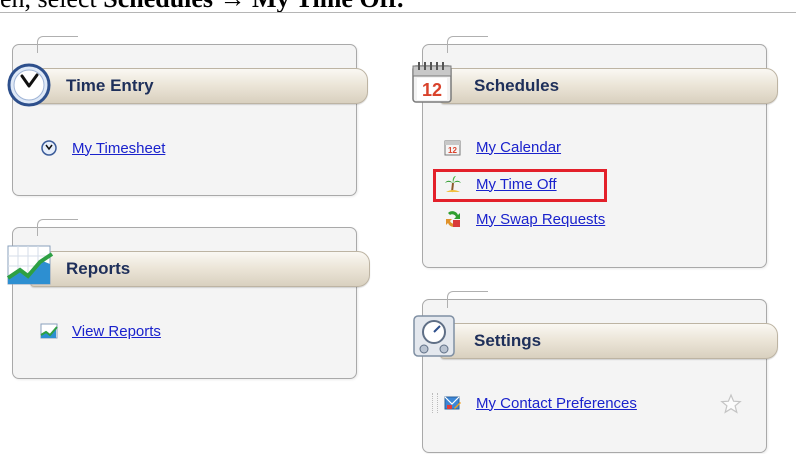  I want to click on favorite-star-icon, so click(731, 404).